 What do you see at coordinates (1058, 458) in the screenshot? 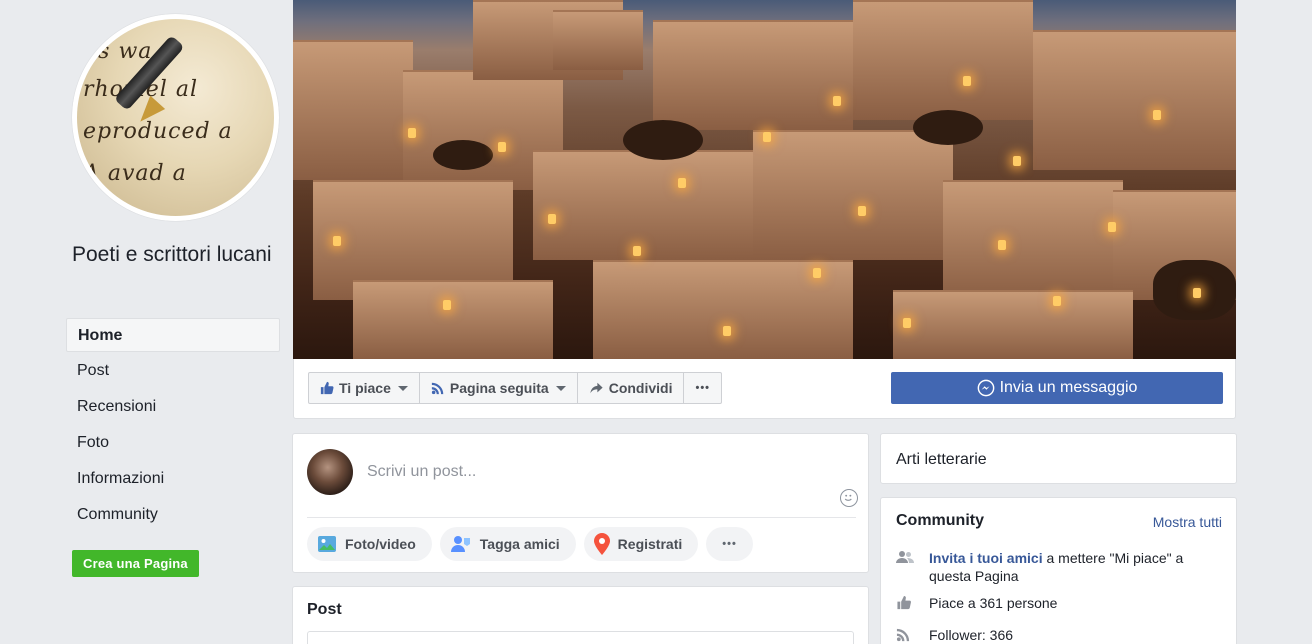
I see `page-category-card: Arti letterarie` at bounding box center [1058, 458].